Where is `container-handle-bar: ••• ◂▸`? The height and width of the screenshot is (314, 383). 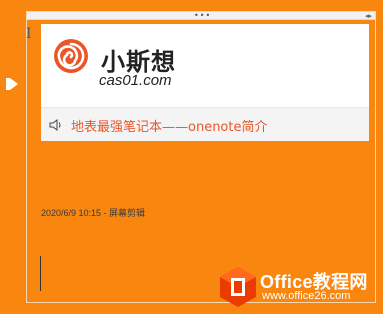 container-handle-bar: ••• ◂▸ is located at coordinates (201, 16).